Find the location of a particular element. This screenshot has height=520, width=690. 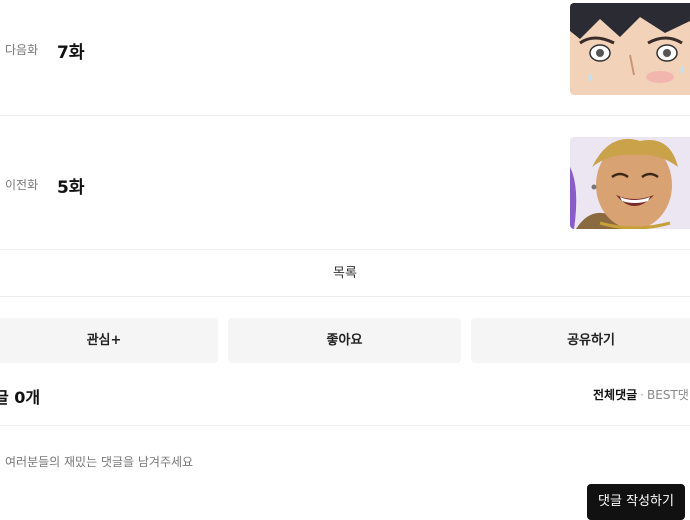

comment-sort-tabs: 전체댓글 · BEST댓 is located at coordinates (641, 394).